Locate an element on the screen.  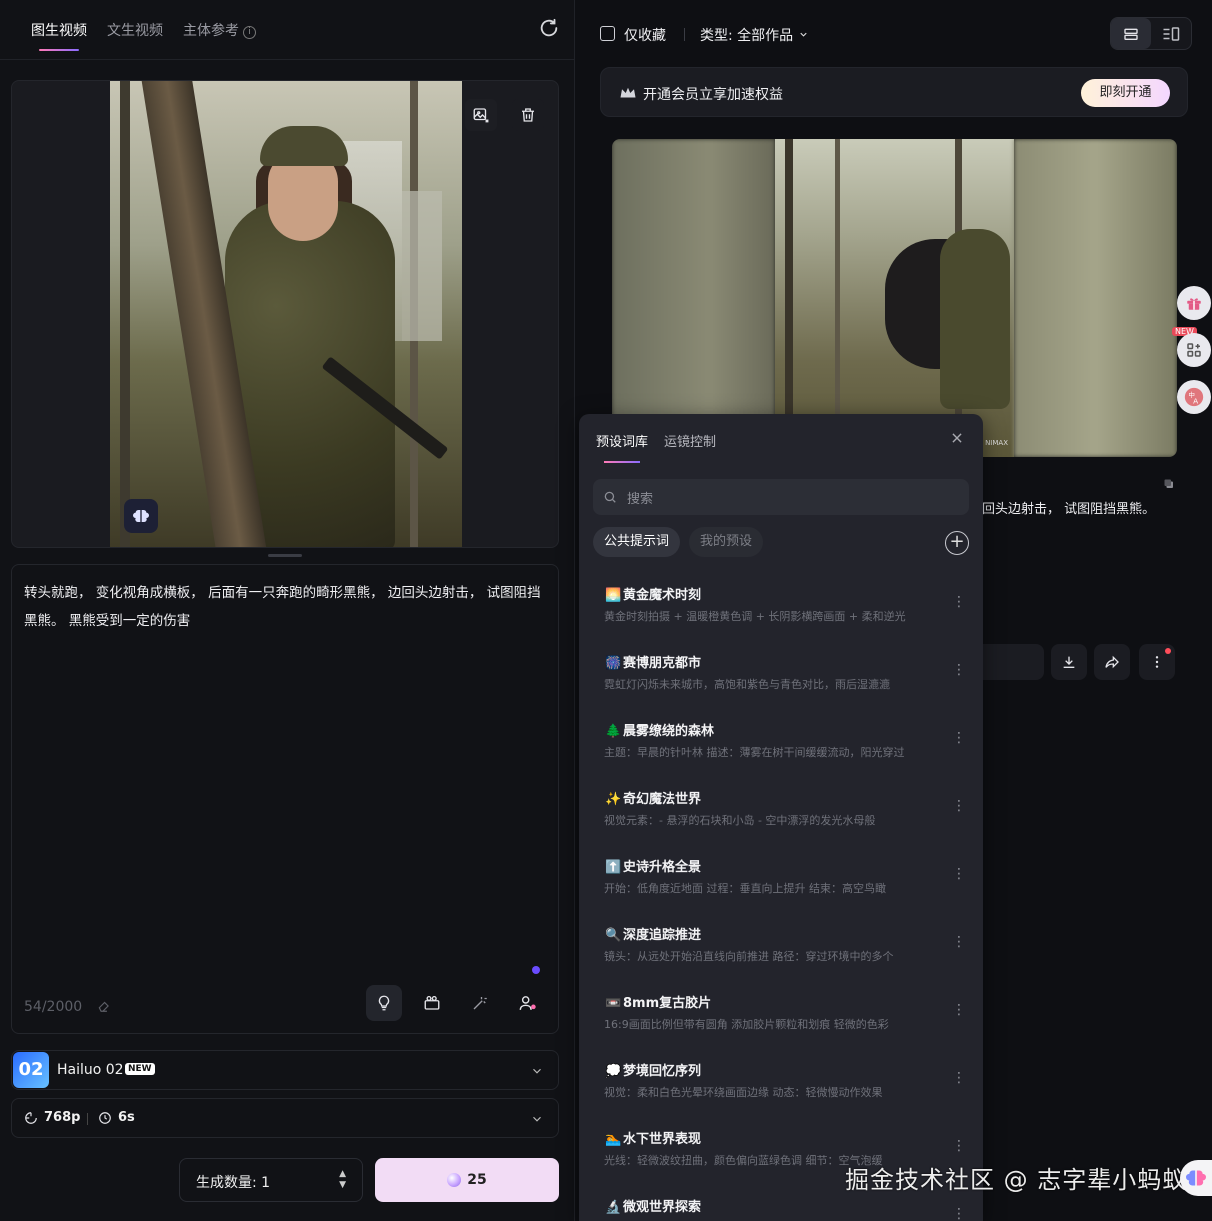
sunrise-icon: 🌅 is located at coordinates (613, 595).